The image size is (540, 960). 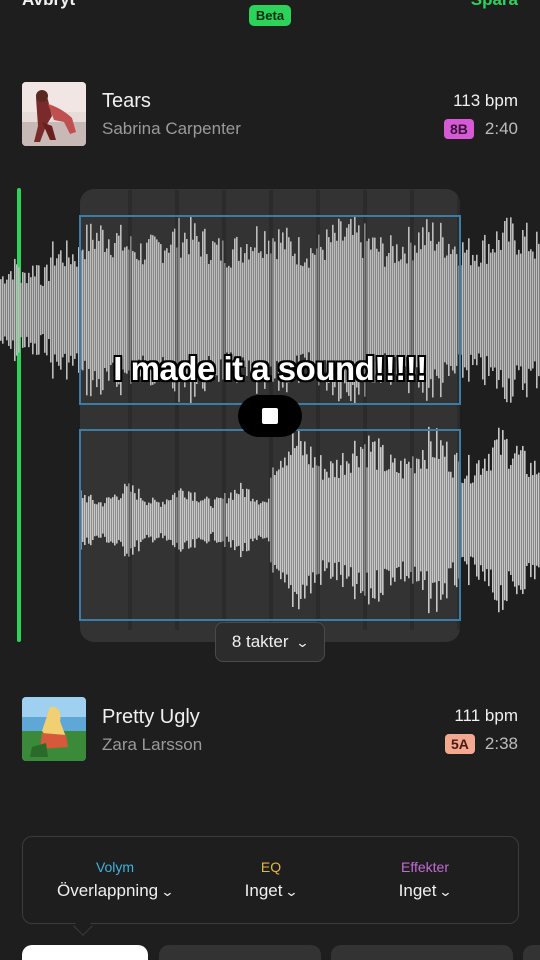 I want to click on track-title-bottom: Pretty Ugly, so click(x=151, y=717).